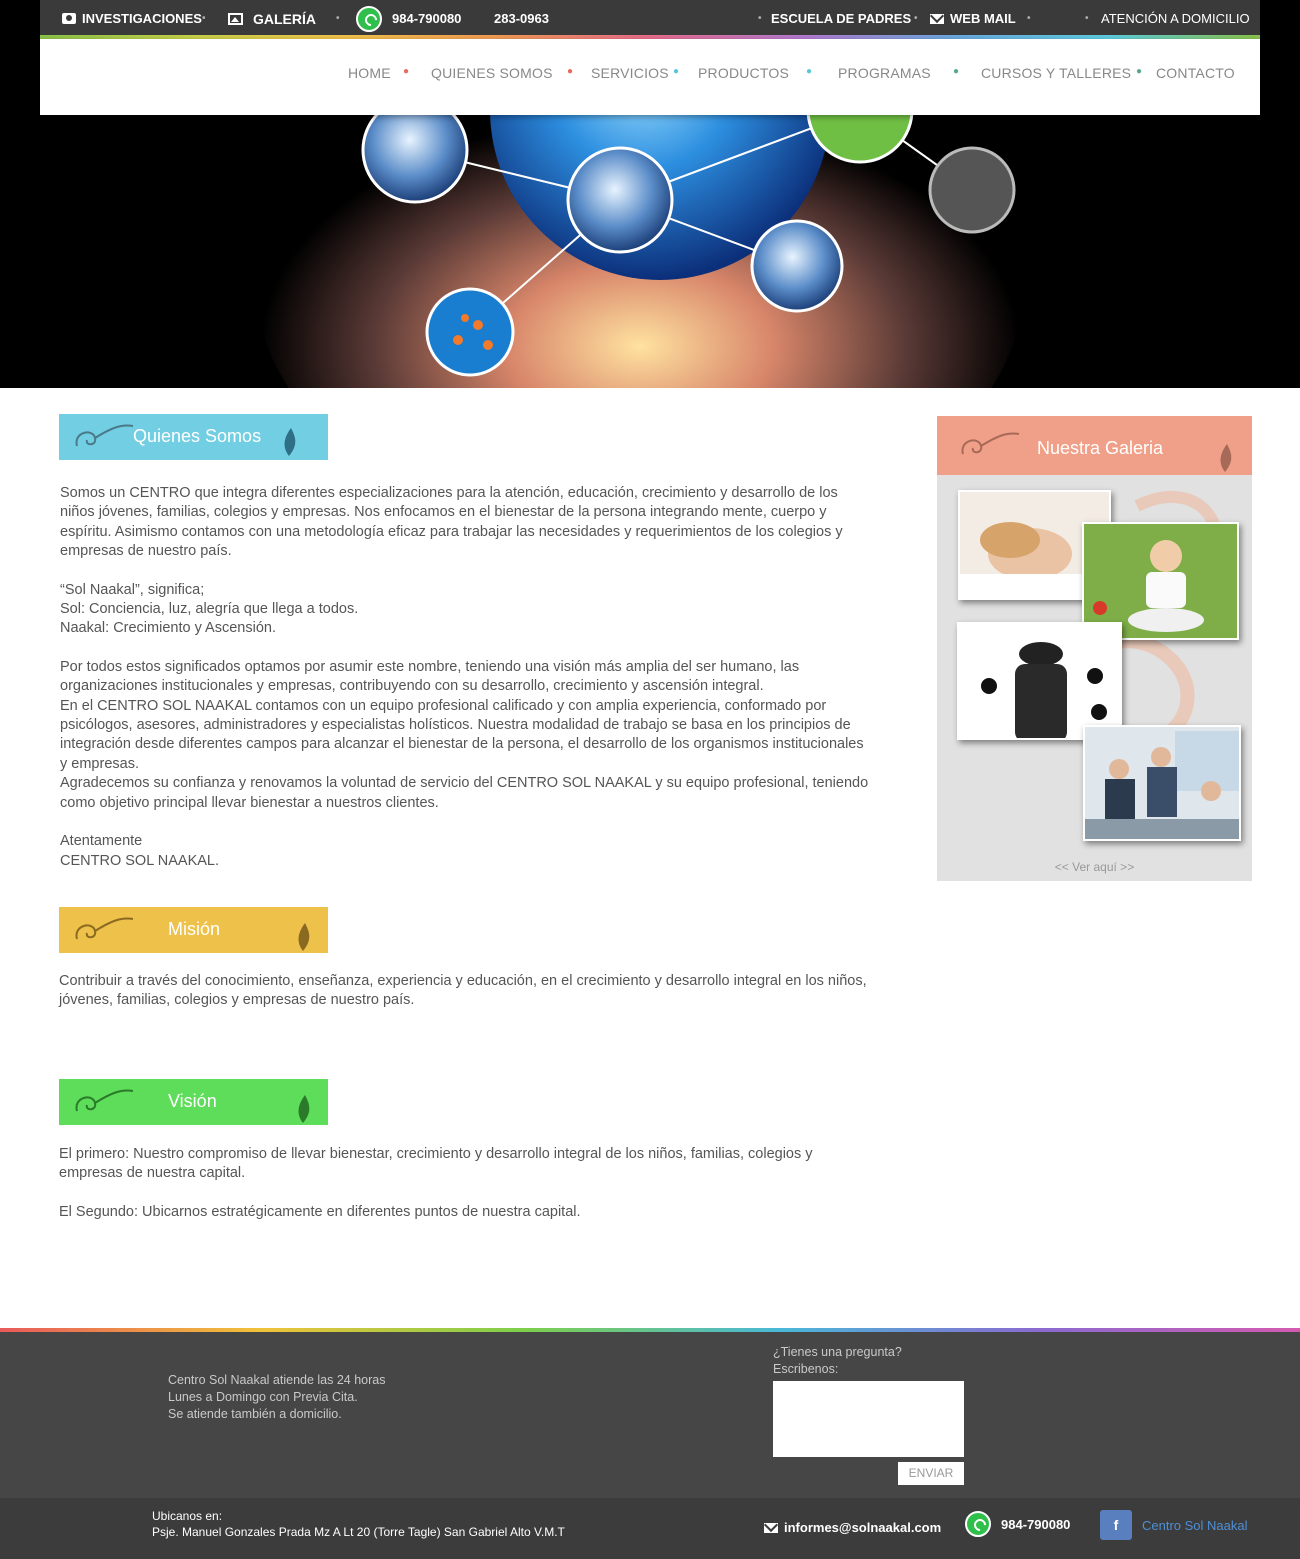 The image size is (1300, 1559). I want to click on facebook-label: Centro Sol Naakal, so click(1195, 1525).